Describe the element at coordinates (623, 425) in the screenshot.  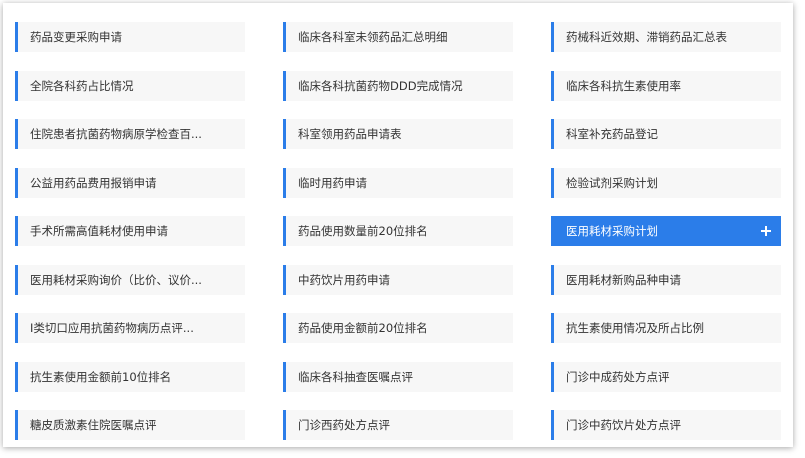
I see `report-tile-label: 门诊中药饮片处方点评` at that location.